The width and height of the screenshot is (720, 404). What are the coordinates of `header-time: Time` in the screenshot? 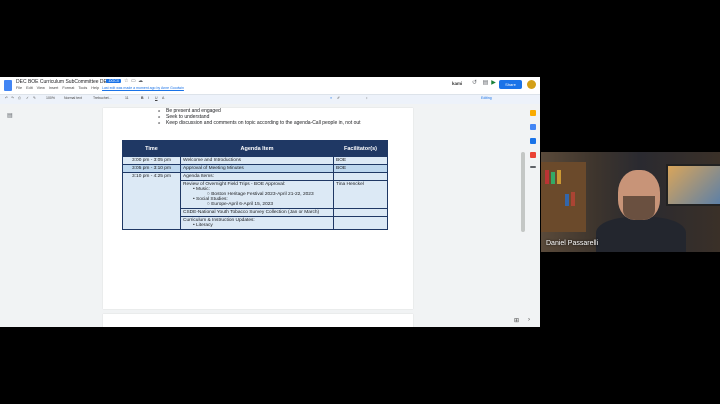 It's located at (151, 148).